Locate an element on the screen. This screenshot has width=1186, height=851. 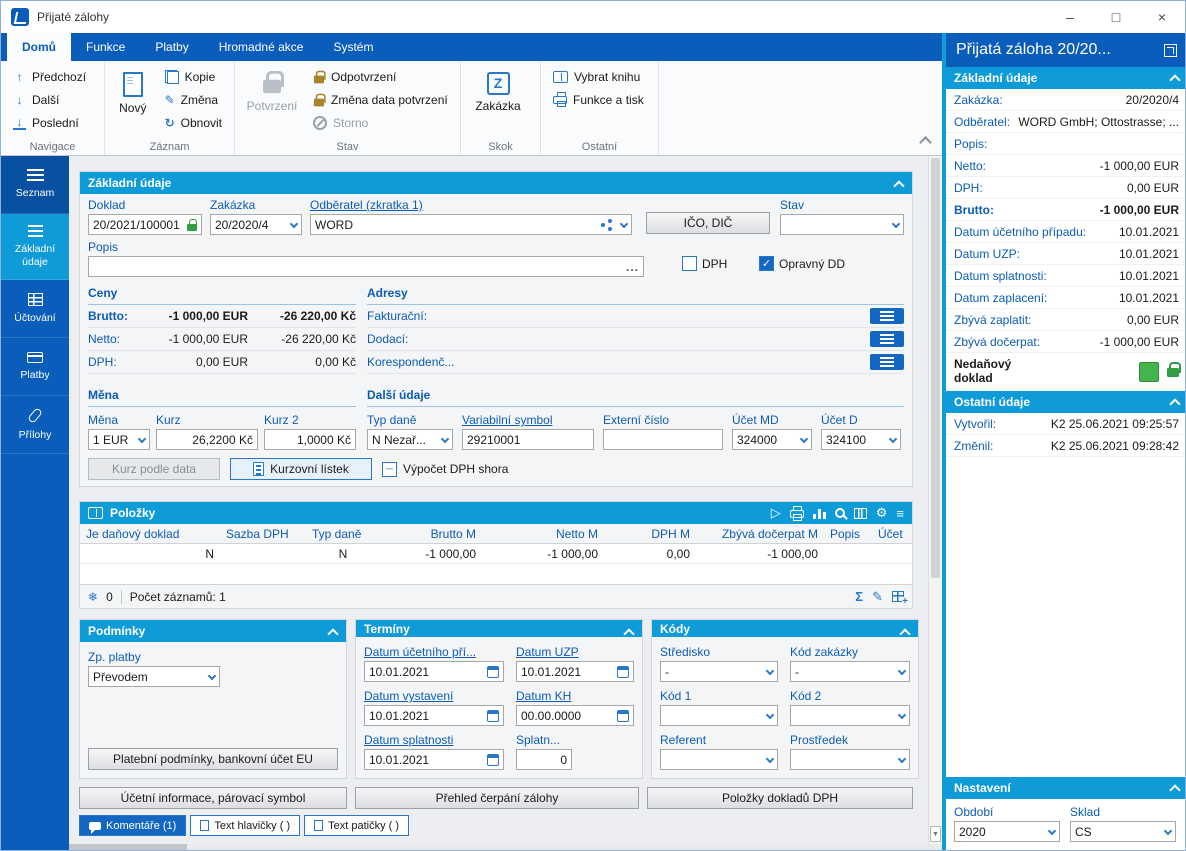
prostredek-combo is located at coordinates (850, 759).